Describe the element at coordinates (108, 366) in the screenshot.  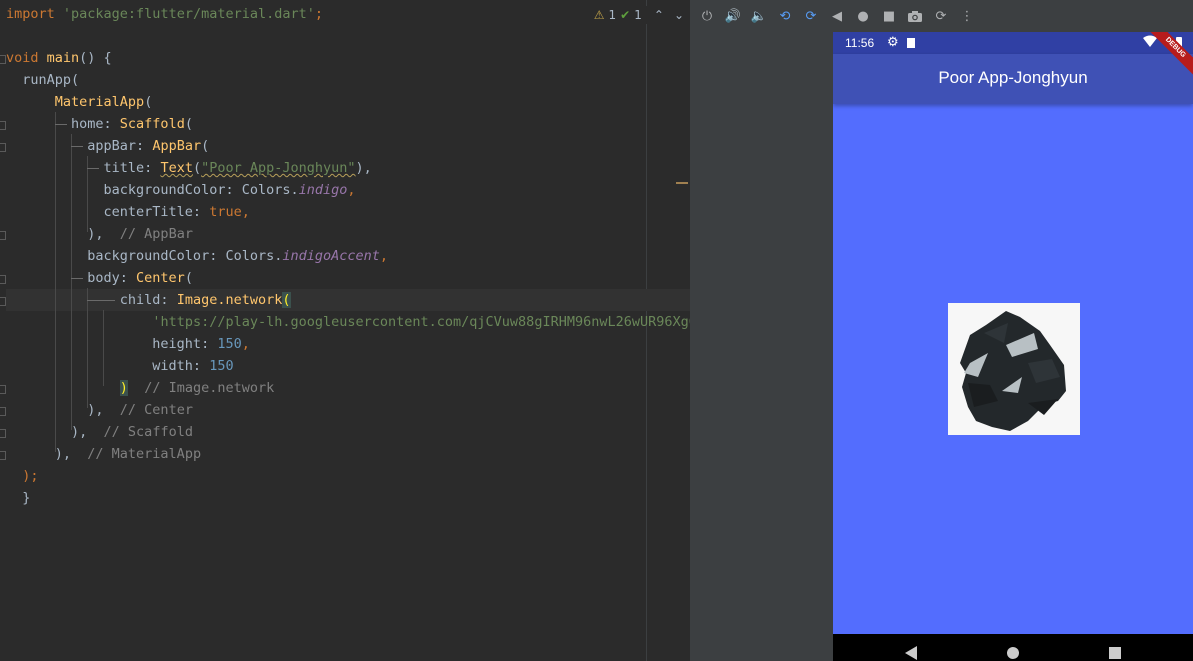
I see `code-token: width:` at that location.